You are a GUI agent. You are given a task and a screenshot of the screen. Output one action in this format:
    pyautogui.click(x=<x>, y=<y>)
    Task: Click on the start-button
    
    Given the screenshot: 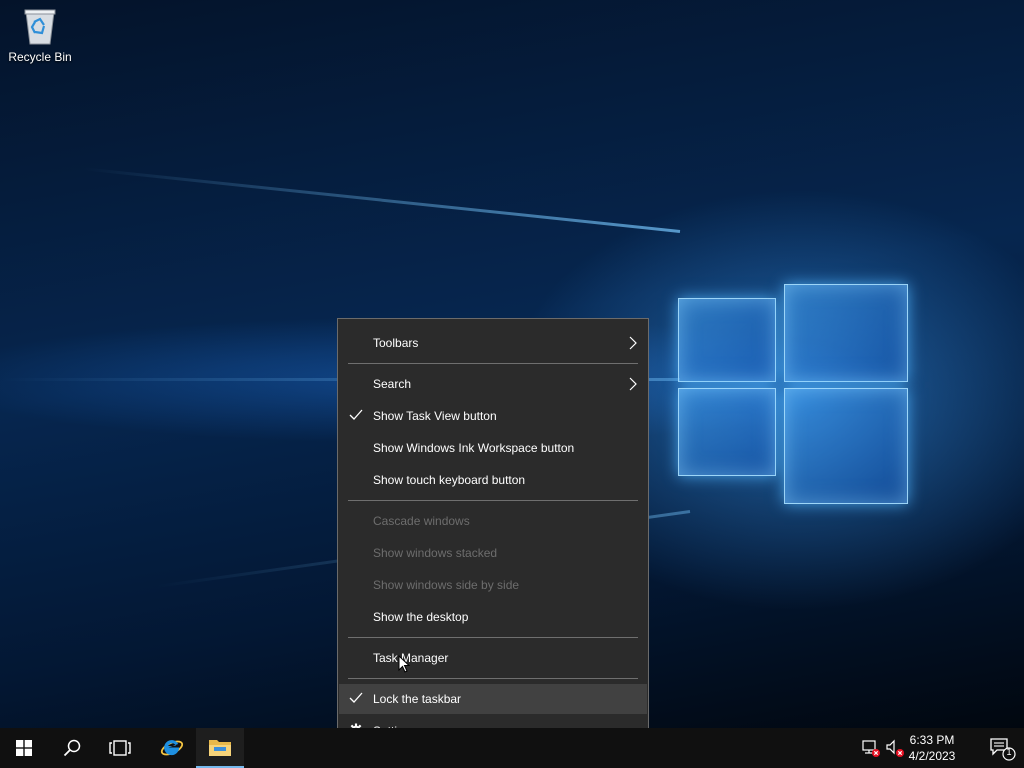 What is the action you would take?
    pyautogui.click(x=24, y=748)
    